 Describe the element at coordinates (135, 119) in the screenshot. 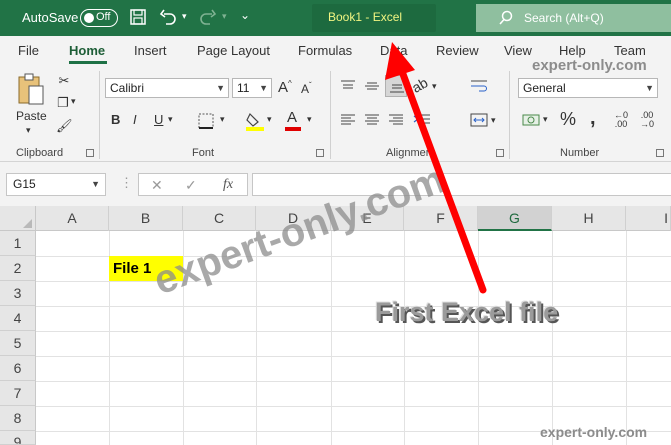

I see `italic-button: I` at that location.